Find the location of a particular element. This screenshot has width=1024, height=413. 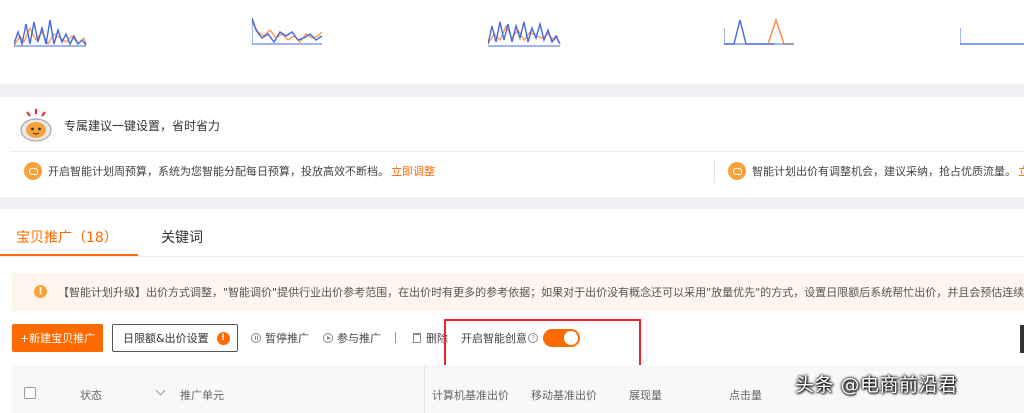

header-mobile-bid: 移动基准出价 is located at coordinates (564, 395).